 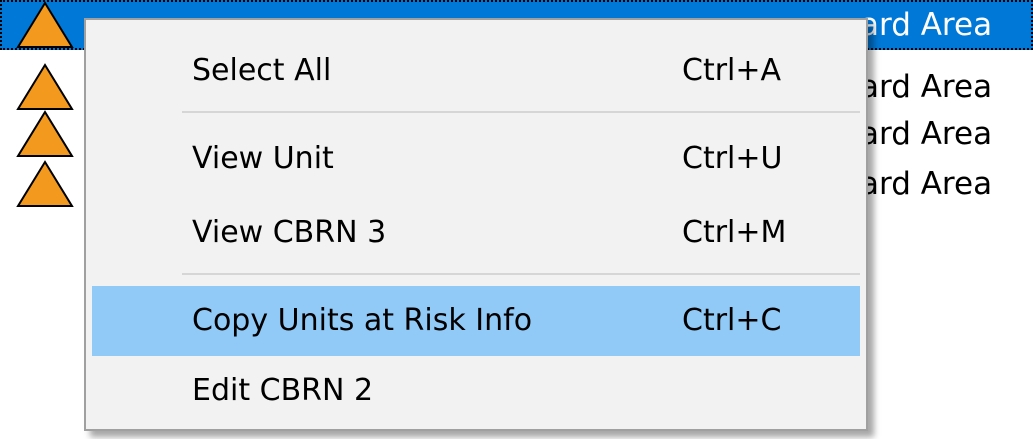 What do you see at coordinates (362, 320) in the screenshot?
I see `menu-item-label: Copy Units at Risk Info` at bounding box center [362, 320].